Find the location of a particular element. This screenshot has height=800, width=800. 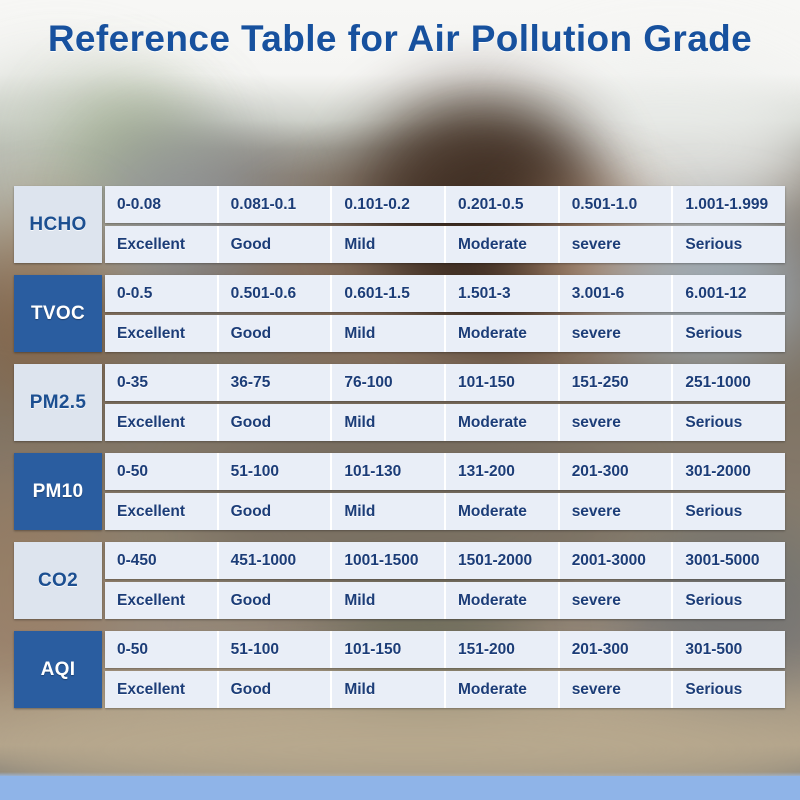

range-cell: 251-1000 is located at coordinates (718, 382).